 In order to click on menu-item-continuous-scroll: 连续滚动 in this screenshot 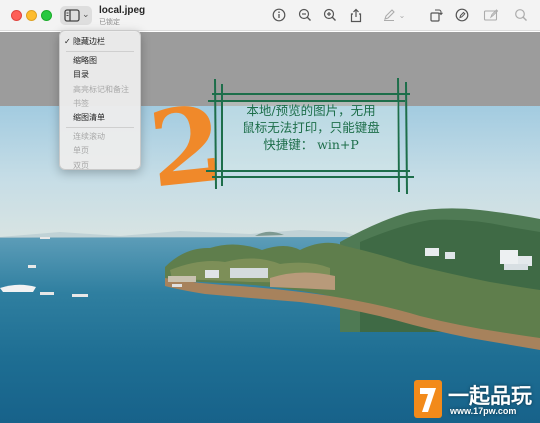, I will do `click(100, 137)`.